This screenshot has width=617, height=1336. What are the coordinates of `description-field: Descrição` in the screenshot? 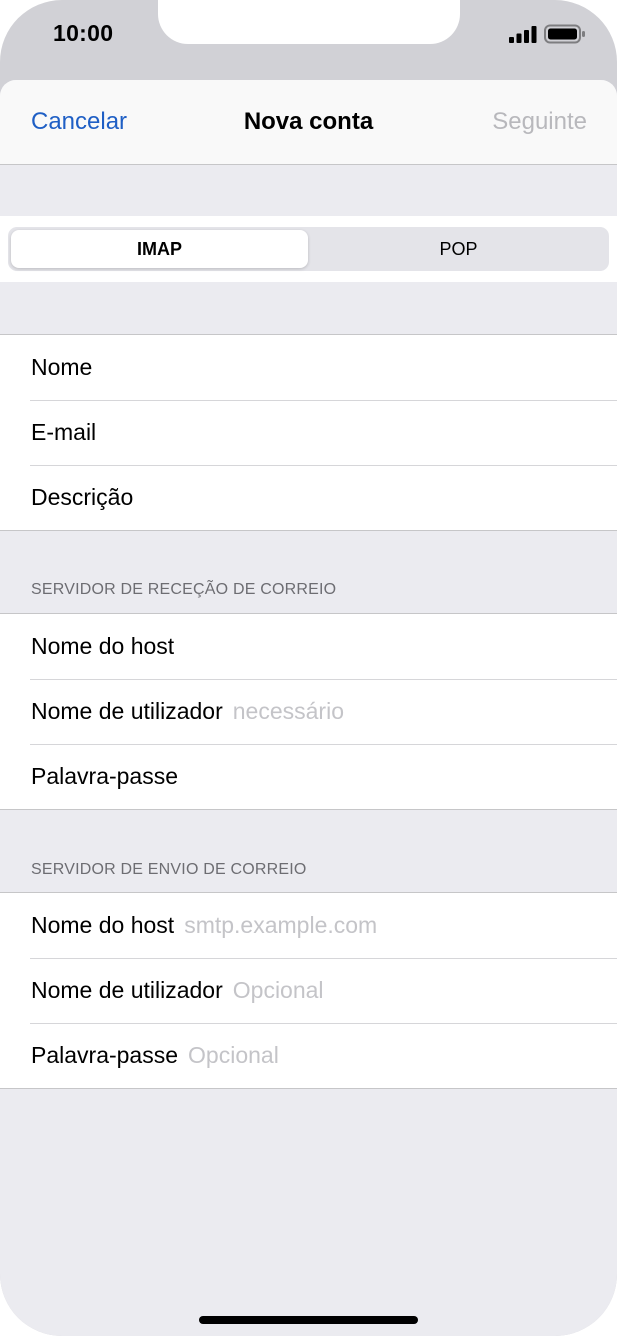 It's located at (308, 497).